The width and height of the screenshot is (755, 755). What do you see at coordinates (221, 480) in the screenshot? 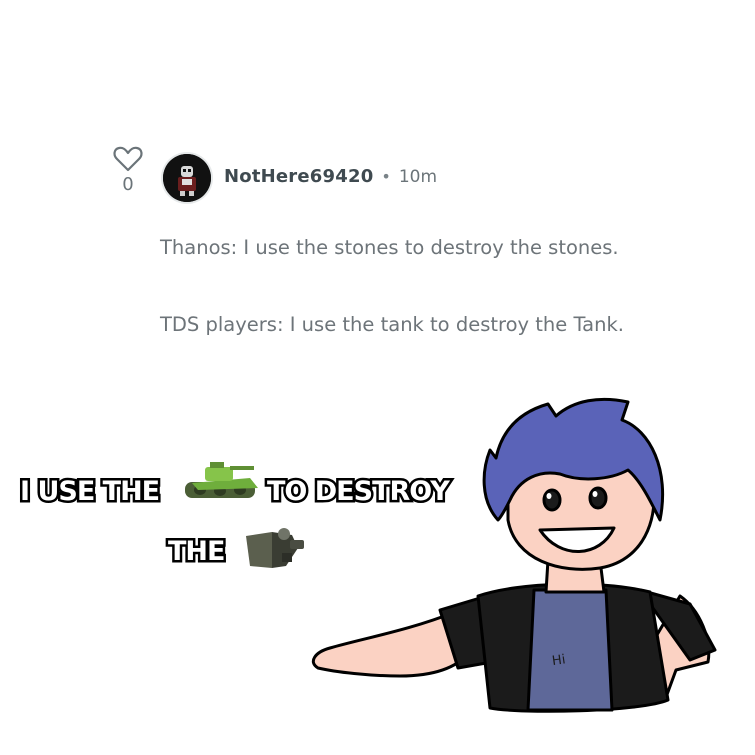
I see `green-tank-icon` at bounding box center [221, 480].